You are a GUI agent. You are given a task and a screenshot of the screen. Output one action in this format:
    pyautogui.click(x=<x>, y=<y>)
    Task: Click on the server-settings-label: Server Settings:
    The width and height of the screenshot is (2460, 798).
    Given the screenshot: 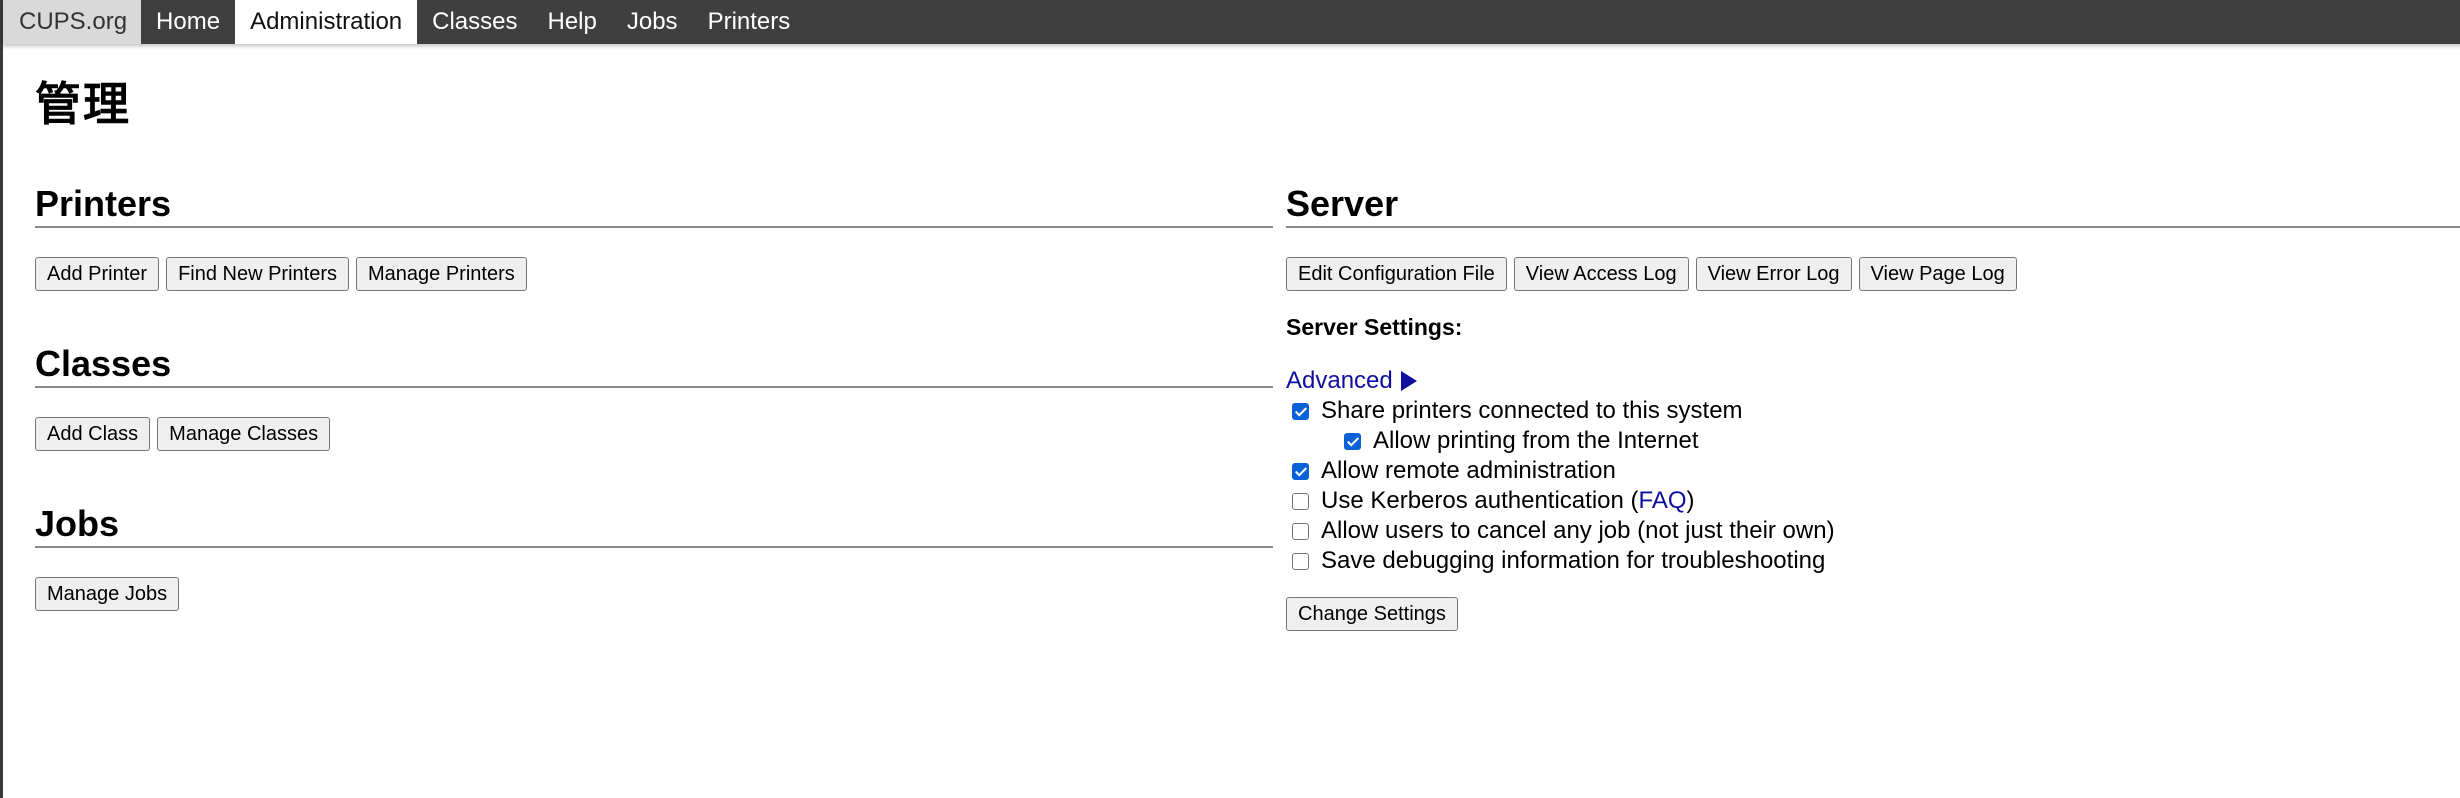 What is the action you would take?
    pyautogui.click(x=1374, y=327)
    